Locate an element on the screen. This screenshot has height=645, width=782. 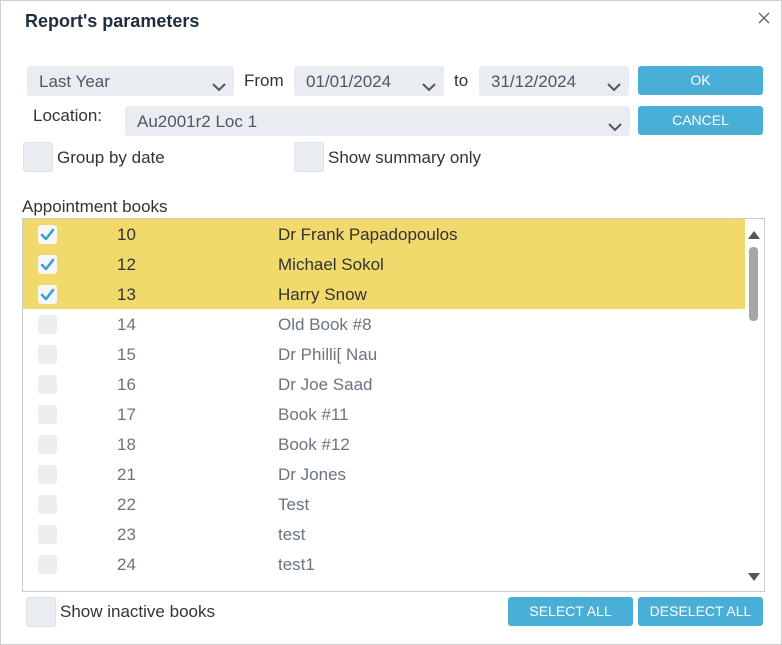
book-name: Book #11 is located at coordinates (313, 414).